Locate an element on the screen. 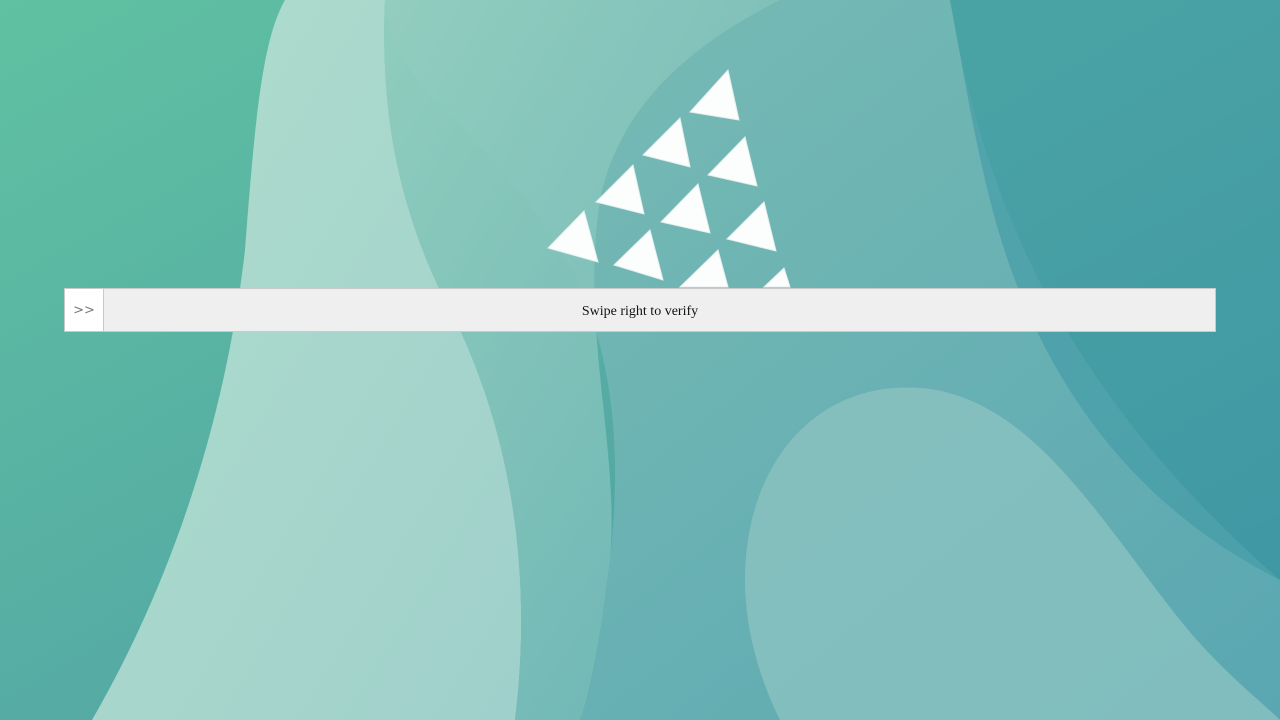 The width and height of the screenshot is (1280, 720). slider-track: Swipe right to verify >> is located at coordinates (640, 310).